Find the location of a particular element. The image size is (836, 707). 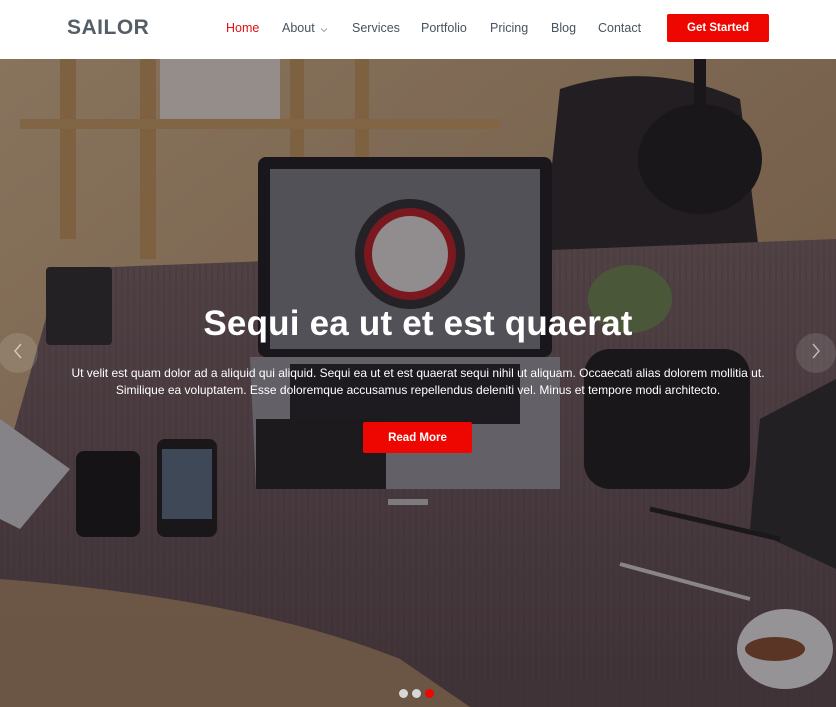

chevron-right-icon is located at coordinates (816, 353).